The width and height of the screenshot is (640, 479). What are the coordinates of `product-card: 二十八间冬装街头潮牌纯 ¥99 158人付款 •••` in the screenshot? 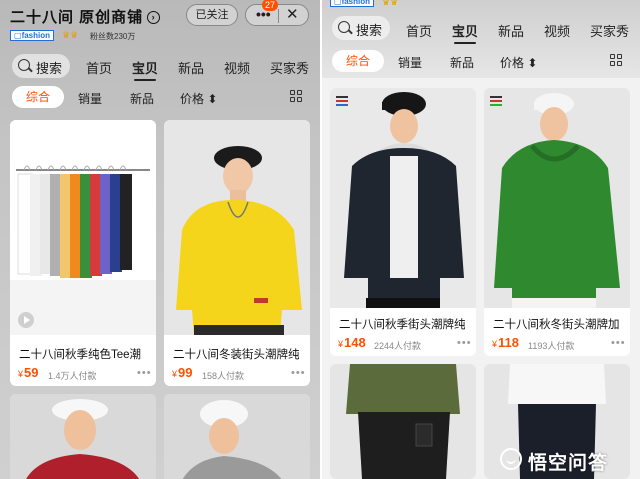 It's located at (237, 253).